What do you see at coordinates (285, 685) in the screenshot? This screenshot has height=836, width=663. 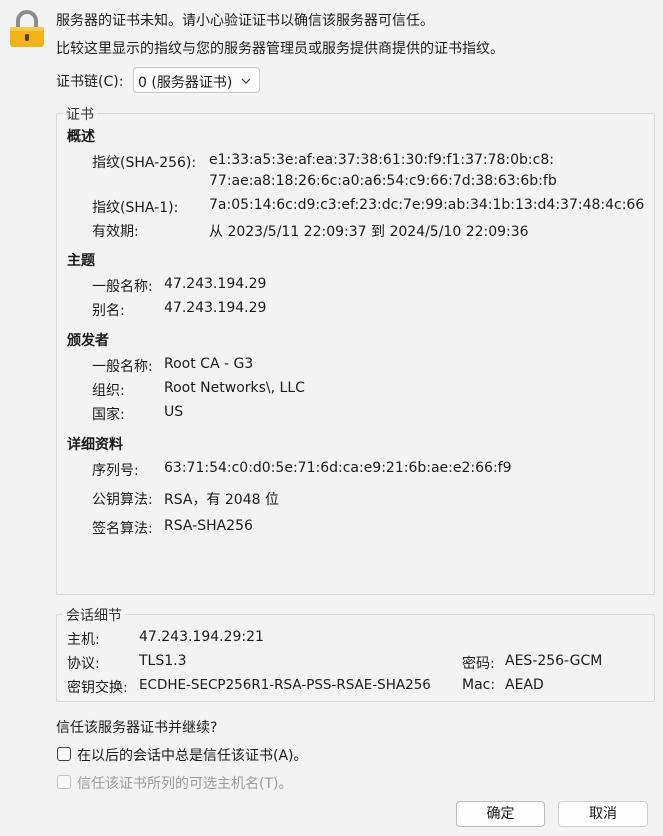 I see `key-exchange-value: ECDHE-SECP256R1-RSA-PSS-RSAE-SHA256` at bounding box center [285, 685].